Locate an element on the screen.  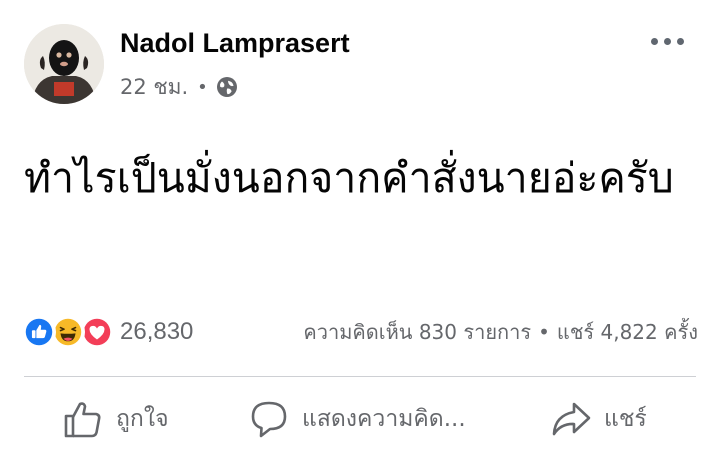
author-avatar is located at coordinates (64, 64).